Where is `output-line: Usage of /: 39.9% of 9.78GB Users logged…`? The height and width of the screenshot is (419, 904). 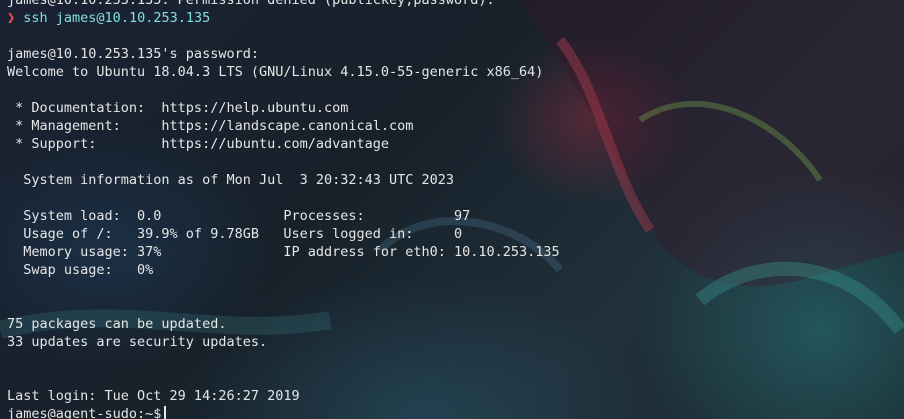
output-line: Usage of /: 39.9% of 9.78GB Users logged… is located at coordinates (235, 234).